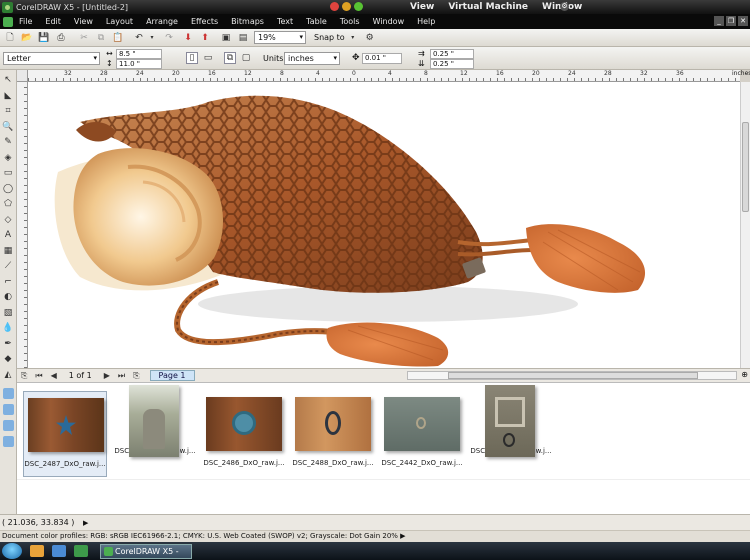  What do you see at coordinates (119, 21) in the screenshot?
I see `menu-layout: Layout` at bounding box center [119, 21].